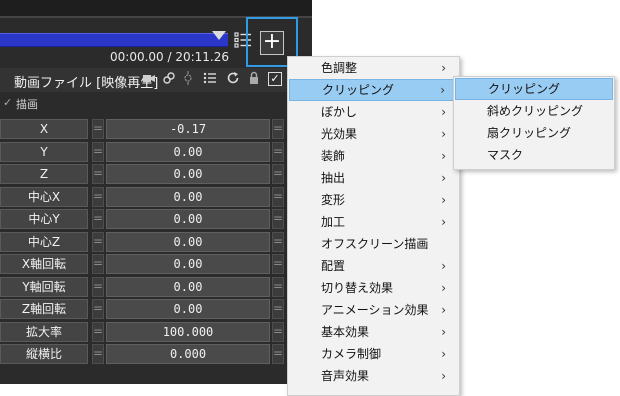  I want to click on param-row: Z = 0.00 =, so click(156, 175).